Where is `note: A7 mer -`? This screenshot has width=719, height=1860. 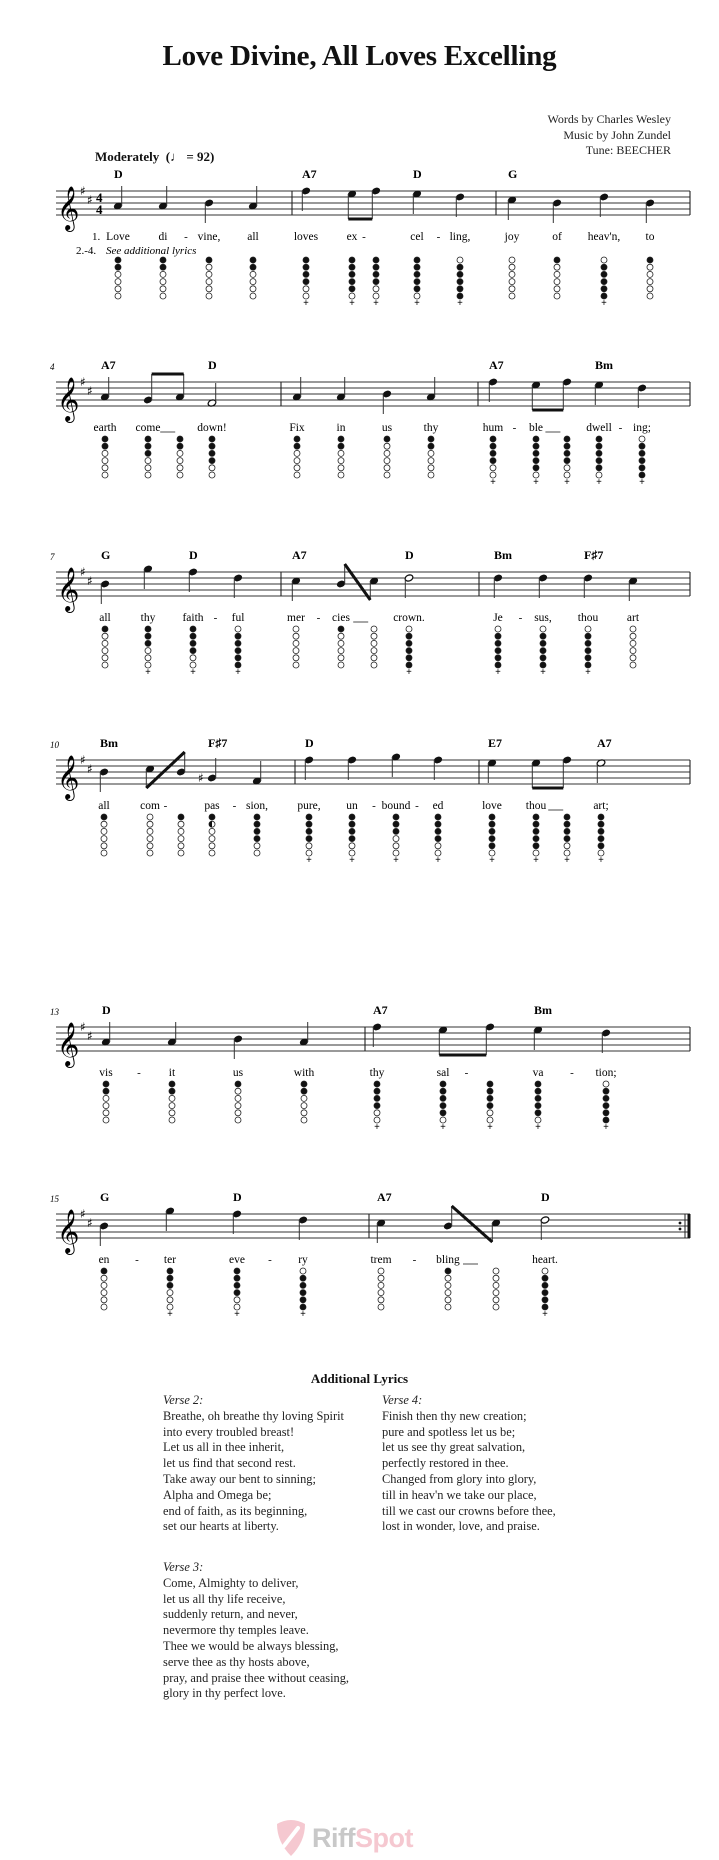
note: A7 mer - is located at coordinates (304, 608).